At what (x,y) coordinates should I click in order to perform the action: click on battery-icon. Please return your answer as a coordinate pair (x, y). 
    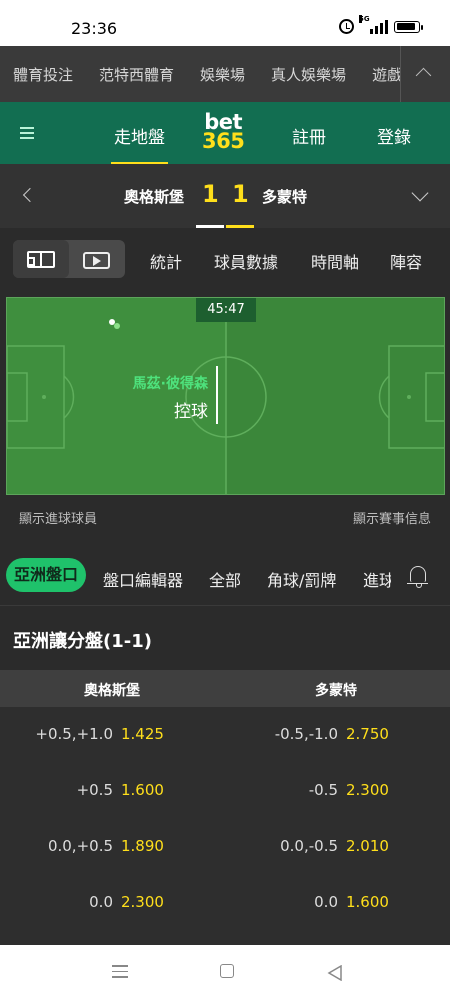
    Looking at the image, I should click on (408, 26).